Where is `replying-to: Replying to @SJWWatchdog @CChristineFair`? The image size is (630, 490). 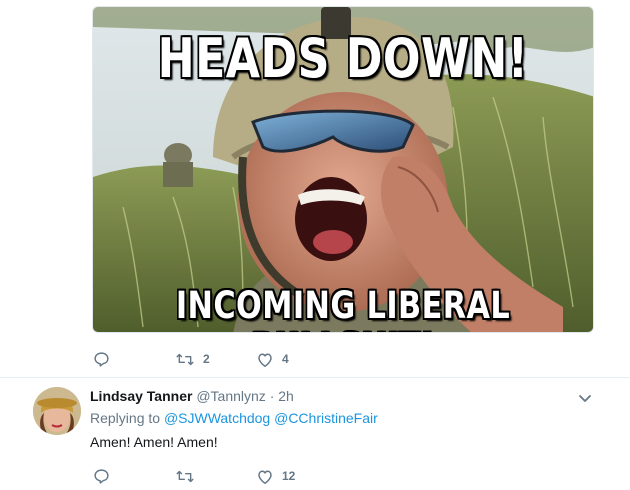 replying-to: Replying to @SJWWatchdog @CChristineFair is located at coordinates (234, 418).